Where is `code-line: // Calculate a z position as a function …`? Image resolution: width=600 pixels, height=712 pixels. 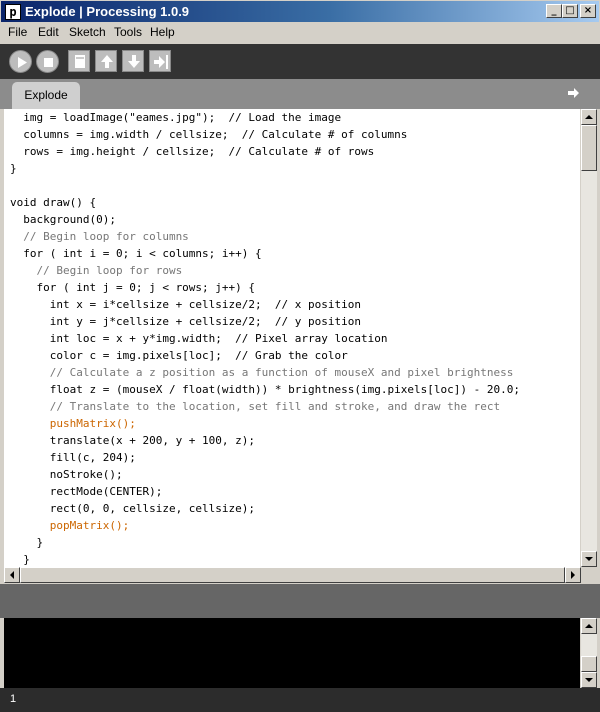 code-line: // Calculate a z position as a function … is located at coordinates (262, 372).